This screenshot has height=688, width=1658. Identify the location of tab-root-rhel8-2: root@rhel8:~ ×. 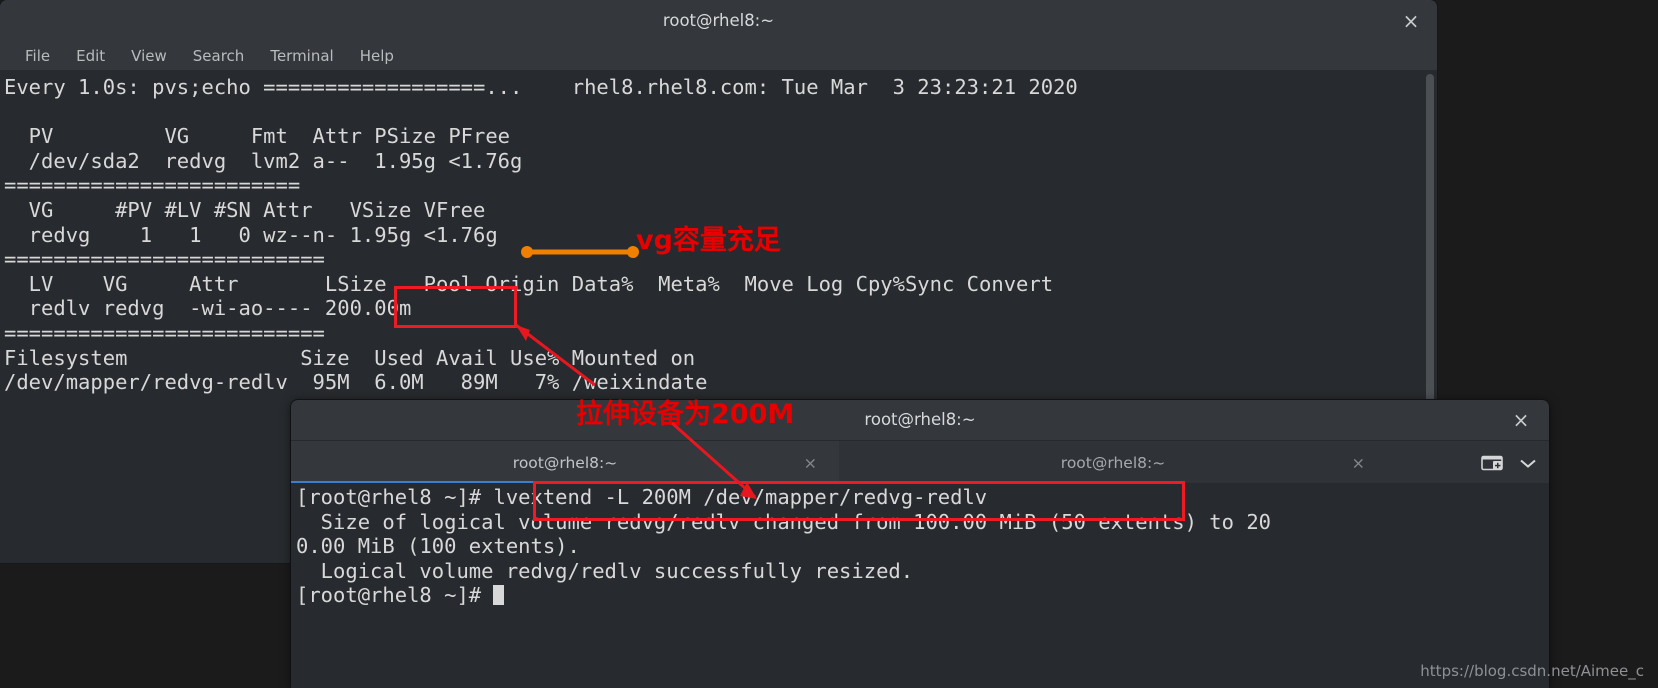
(1113, 462).